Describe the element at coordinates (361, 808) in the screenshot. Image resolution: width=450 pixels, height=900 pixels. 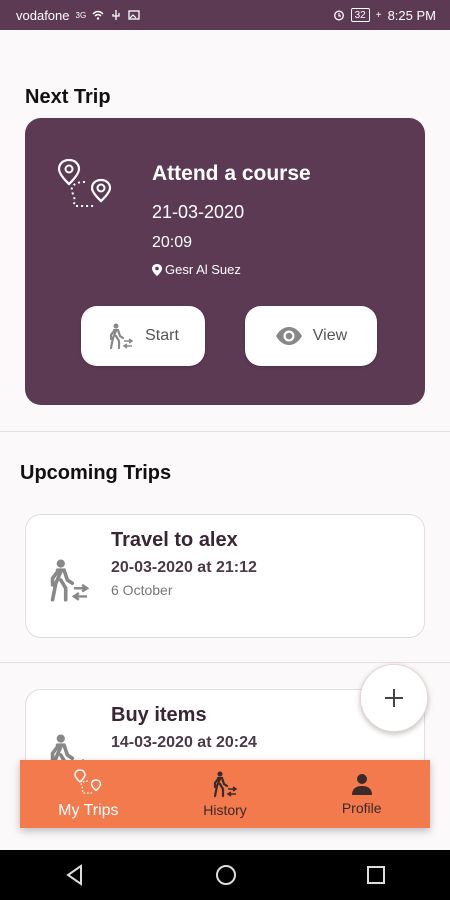
I see `nav-label-profile: Profile` at that location.